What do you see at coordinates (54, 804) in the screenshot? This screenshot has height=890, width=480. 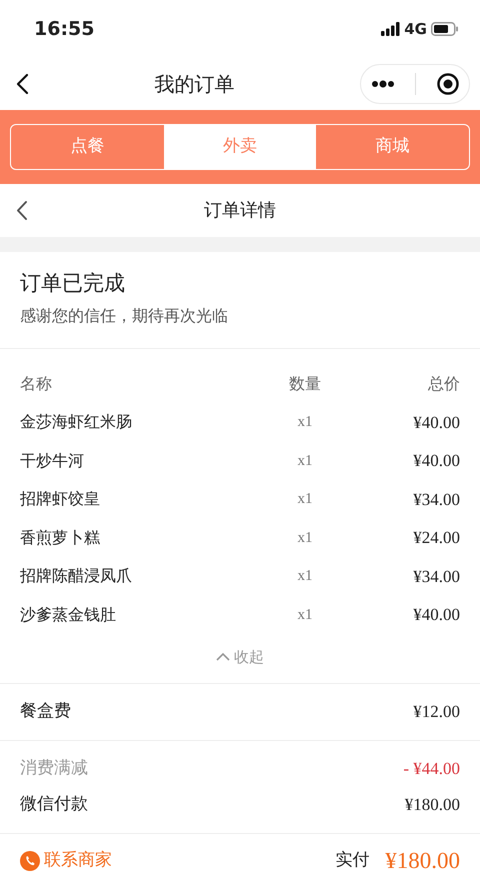 I see `fee-label: 微信付款` at bounding box center [54, 804].